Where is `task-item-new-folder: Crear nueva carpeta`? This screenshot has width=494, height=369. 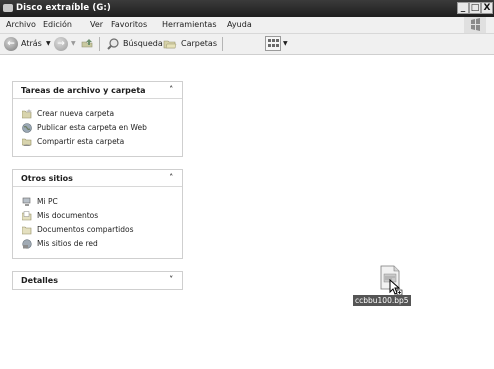
task-item-new-folder: Crear nueva carpeta is located at coordinates (97, 114).